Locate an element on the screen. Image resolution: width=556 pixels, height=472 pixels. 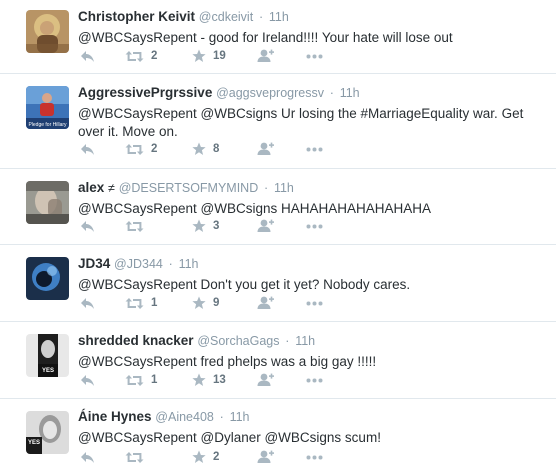
user-handle: @Aine408 is located at coordinates (184, 417).